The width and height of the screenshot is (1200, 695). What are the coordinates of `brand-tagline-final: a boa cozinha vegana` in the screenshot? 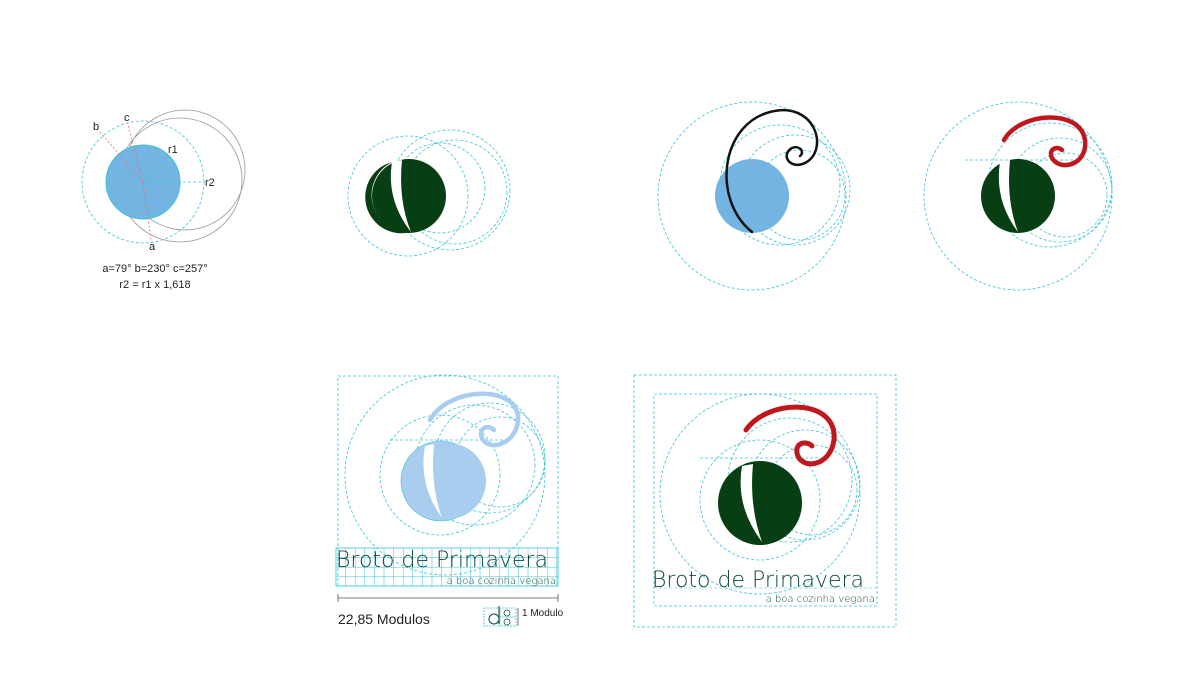 It's located at (820, 599).